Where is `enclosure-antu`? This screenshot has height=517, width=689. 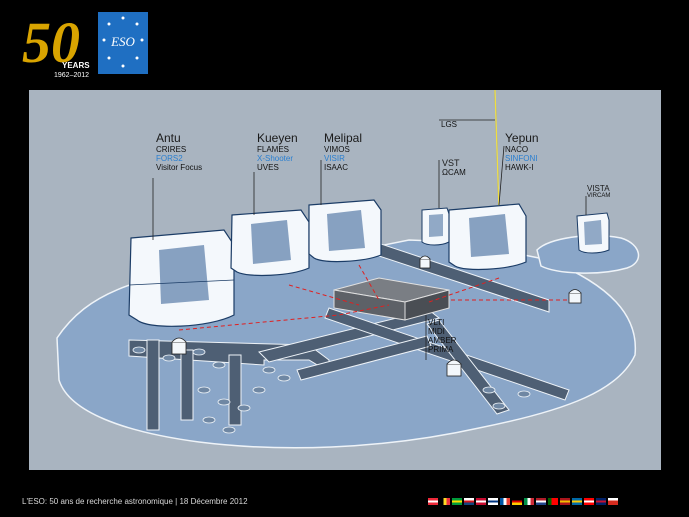 enclosure-antu is located at coordinates (181, 278).